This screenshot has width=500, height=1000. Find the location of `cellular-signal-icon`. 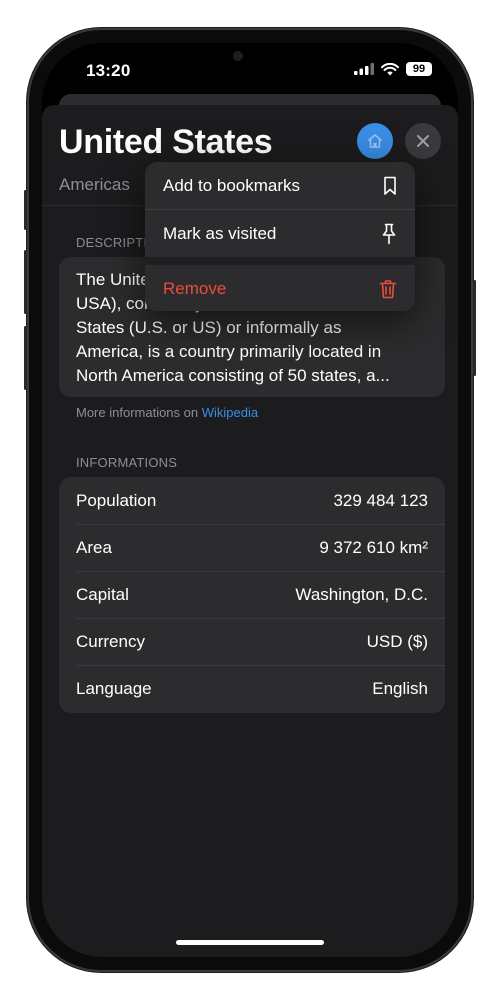

cellular-signal-icon is located at coordinates (364, 69).